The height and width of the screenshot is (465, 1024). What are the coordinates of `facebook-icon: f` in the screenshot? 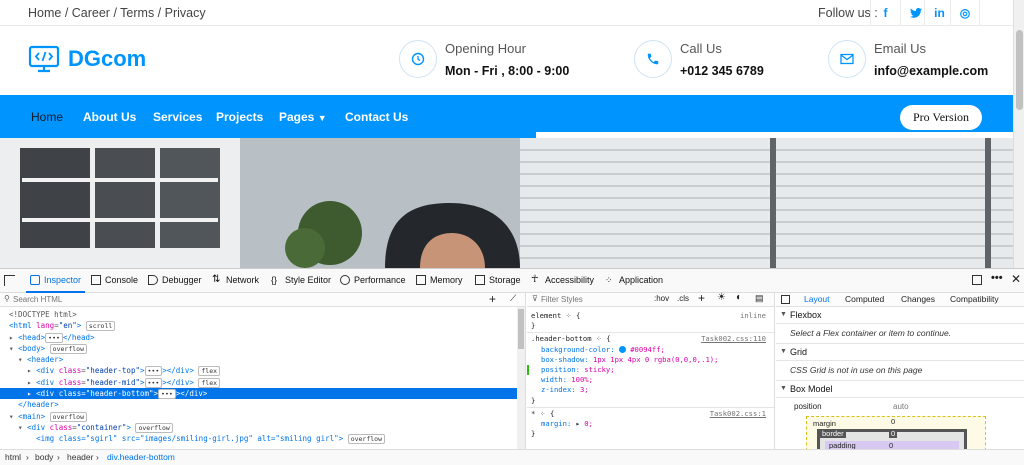 It's located at (885, 13).